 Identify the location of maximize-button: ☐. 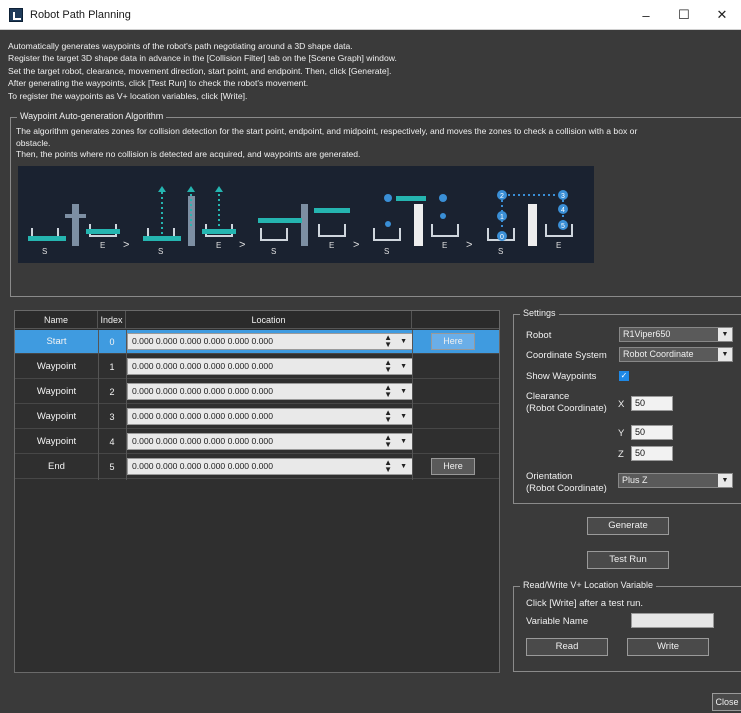
(684, 15).